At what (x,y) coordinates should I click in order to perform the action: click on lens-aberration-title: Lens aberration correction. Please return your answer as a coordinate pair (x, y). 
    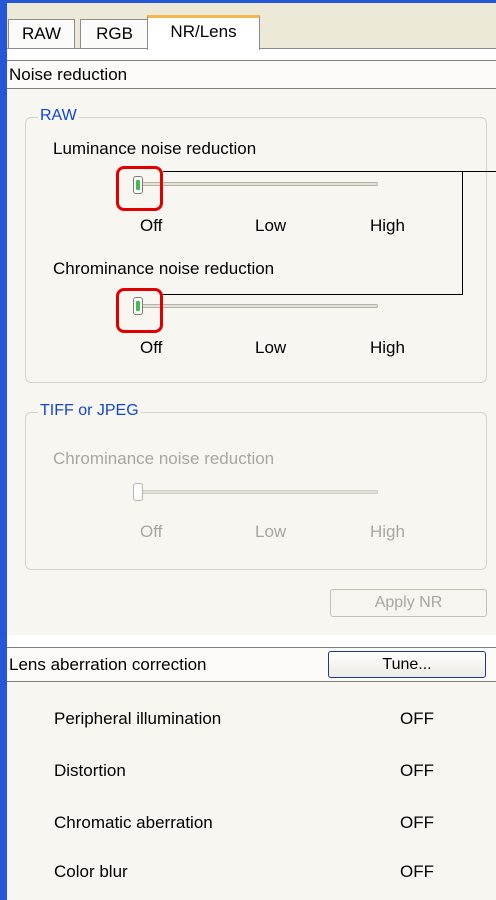
    Looking at the image, I should click on (108, 664).